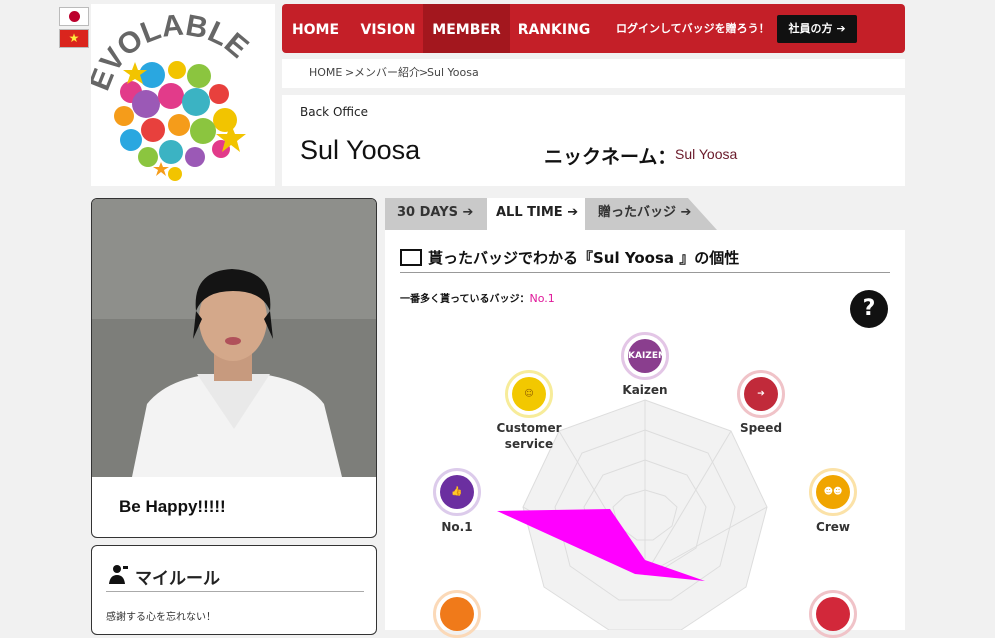  I want to click on department-label: Back Office, so click(334, 112).